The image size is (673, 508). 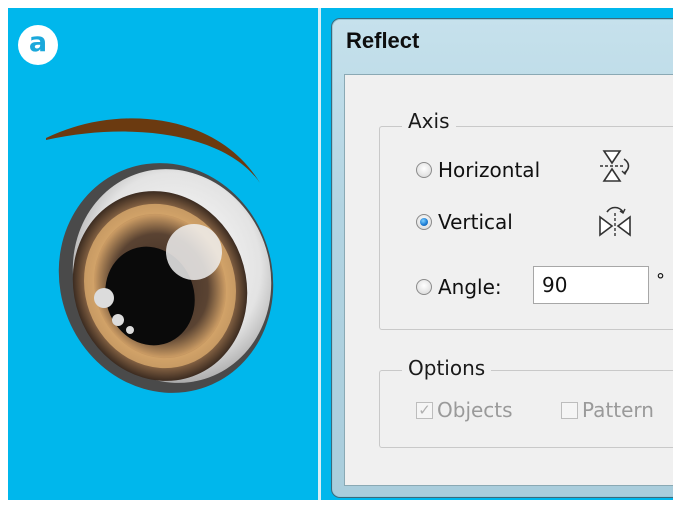 I want to click on checkbox-patterns-box, so click(x=569, y=410).